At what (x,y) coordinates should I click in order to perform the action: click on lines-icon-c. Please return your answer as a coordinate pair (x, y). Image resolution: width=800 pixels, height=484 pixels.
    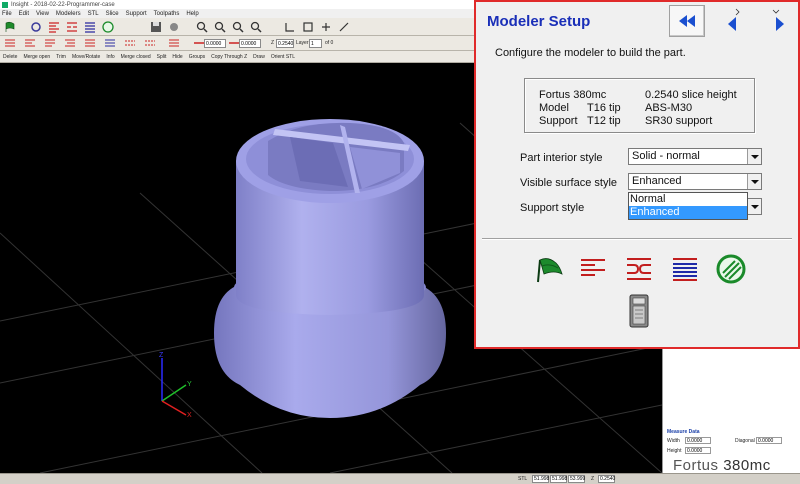
    Looking at the image, I should click on (70, 43).